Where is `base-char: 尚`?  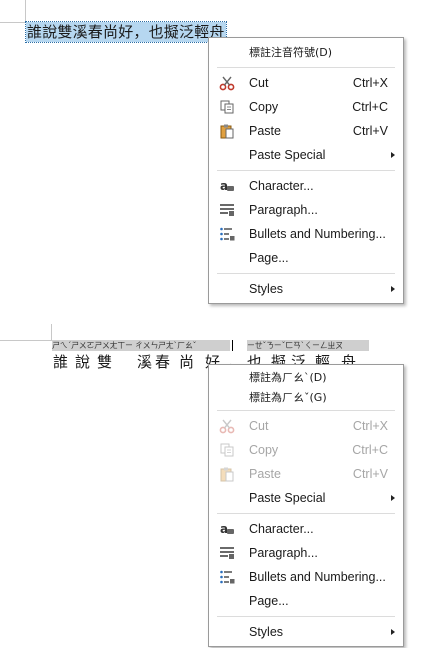
base-char: 尚 is located at coordinates (187, 362).